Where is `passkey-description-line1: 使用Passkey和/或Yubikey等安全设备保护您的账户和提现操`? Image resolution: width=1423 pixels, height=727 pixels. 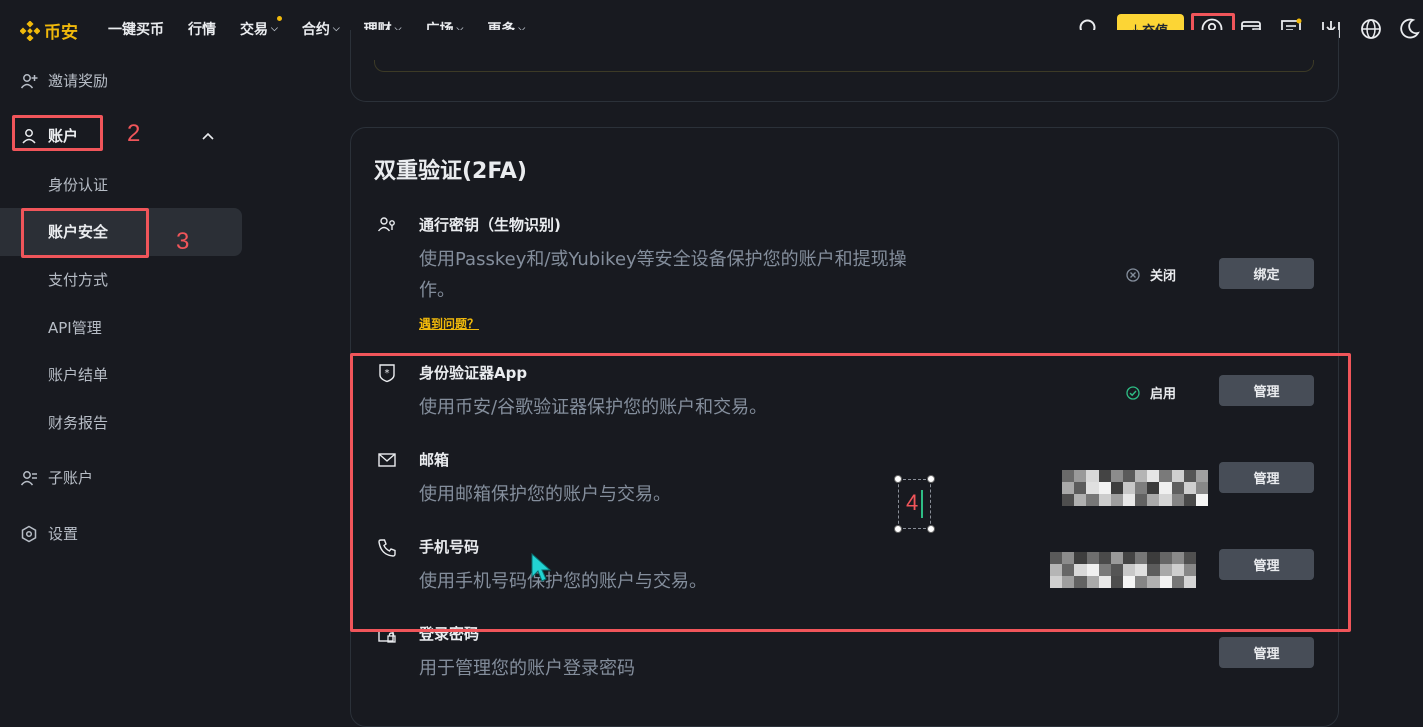 passkey-description-line1: 使用Passkey和/或Yubikey等安全设备保护您的账户和提现操 is located at coordinates (663, 259).